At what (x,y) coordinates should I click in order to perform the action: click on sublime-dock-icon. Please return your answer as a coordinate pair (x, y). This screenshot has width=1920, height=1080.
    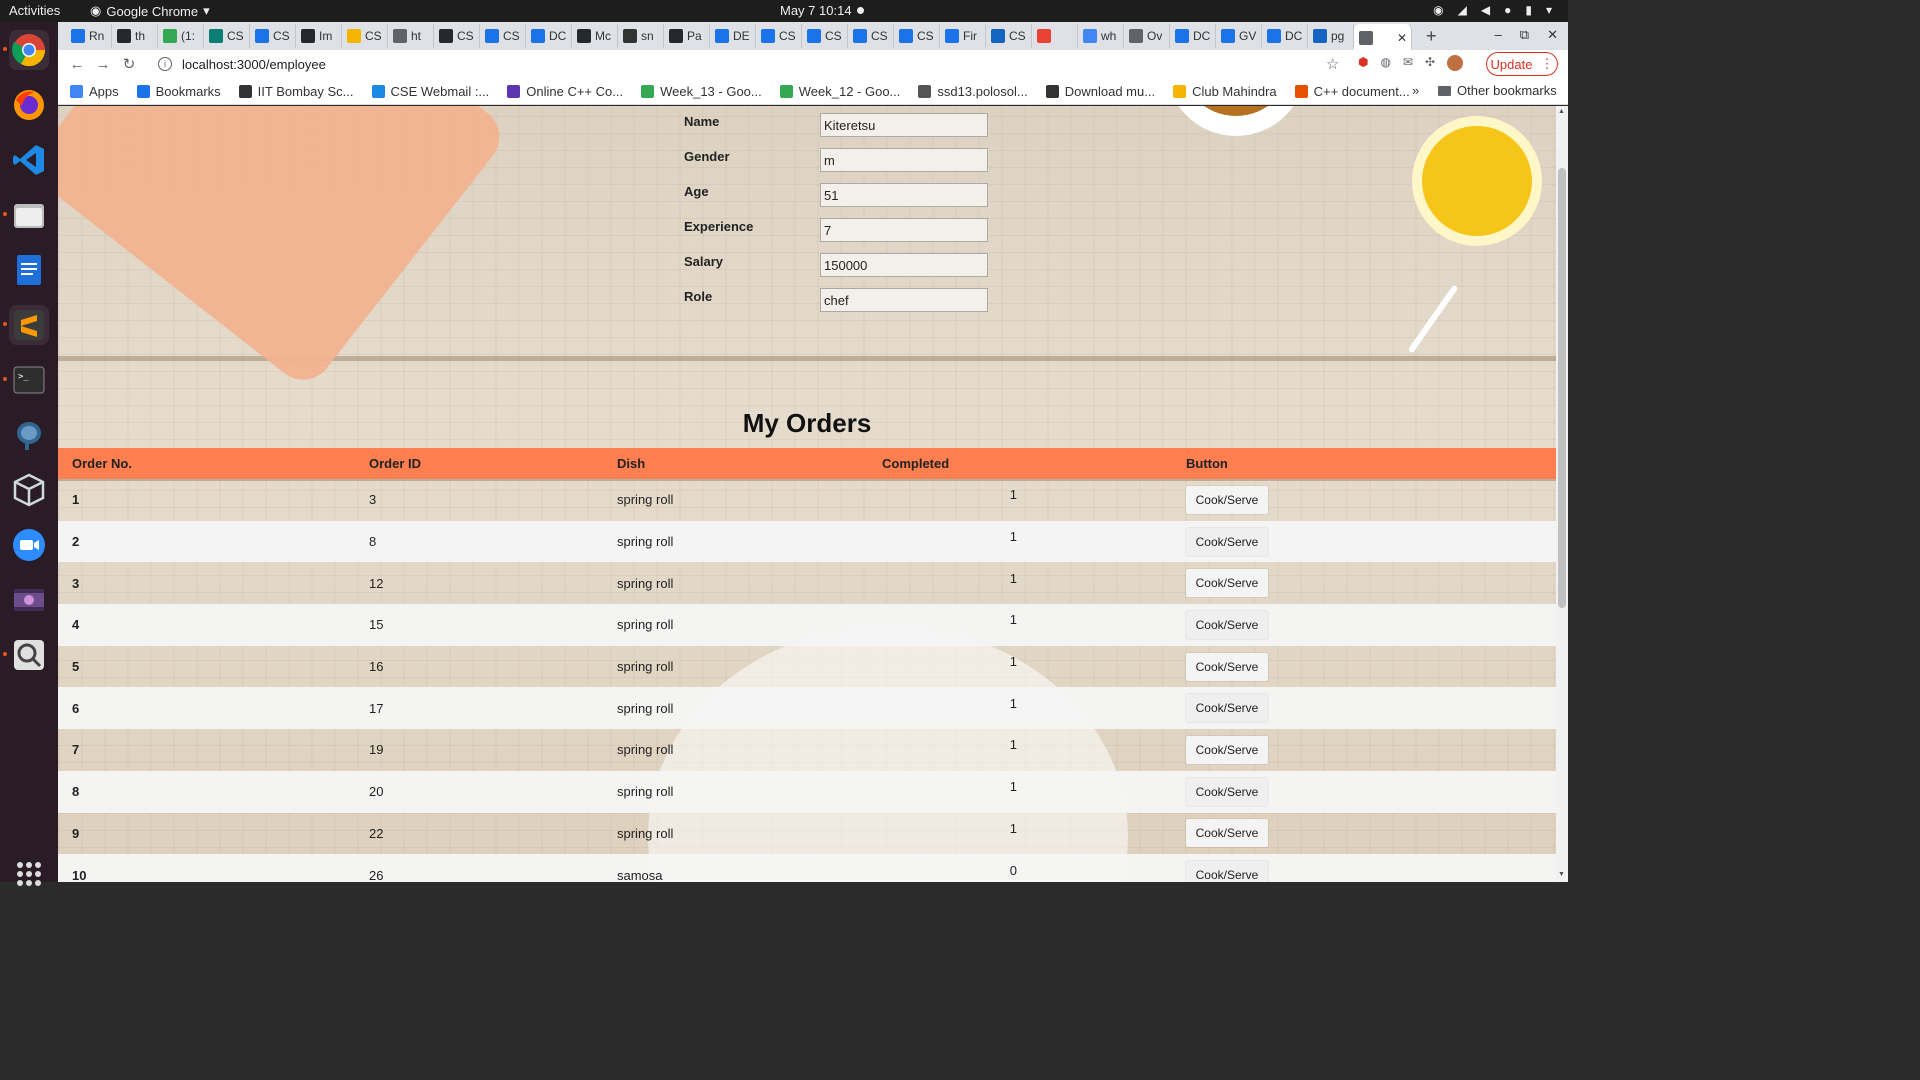
    Looking at the image, I should click on (26, 325).